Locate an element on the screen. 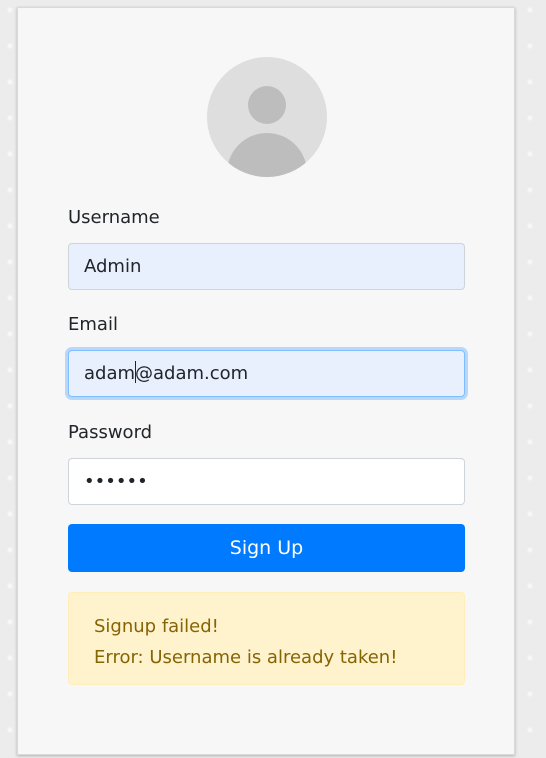 The width and height of the screenshot is (546, 758). username-field: Admin is located at coordinates (266, 266).